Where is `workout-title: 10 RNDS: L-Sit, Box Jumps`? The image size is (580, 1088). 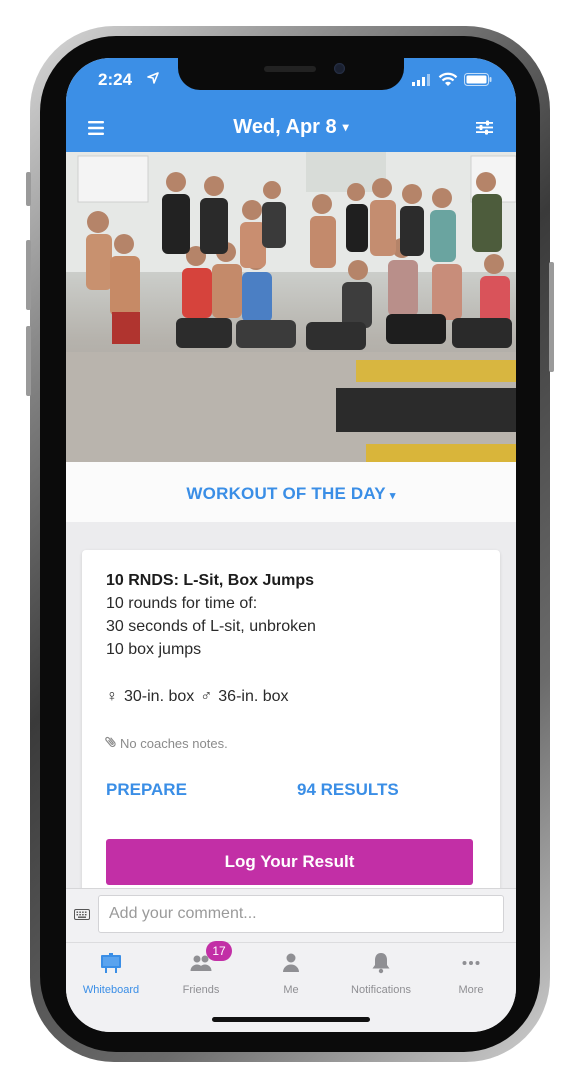
workout-title: 10 RNDS: L-Sit, Box Jumps is located at coordinates (210, 580).